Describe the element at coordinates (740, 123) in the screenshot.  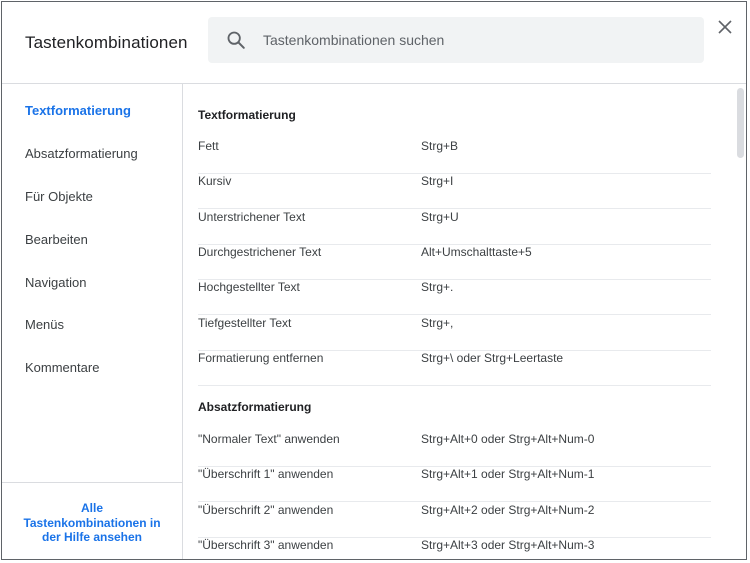
I see `scrollbar-thumb` at that location.